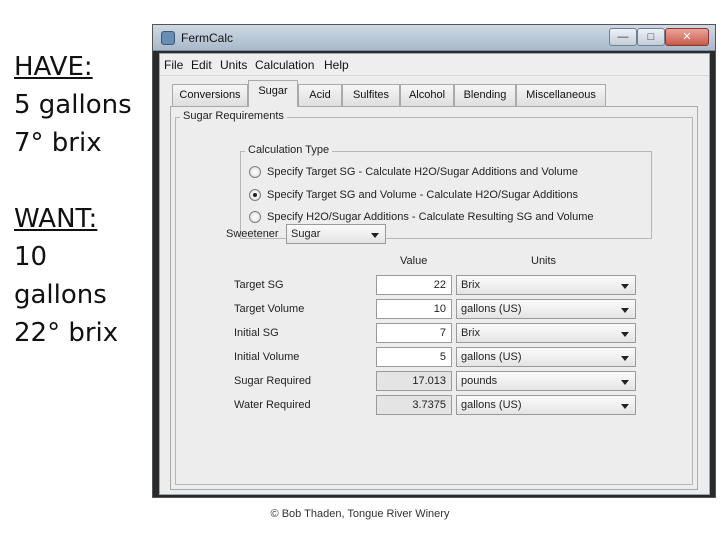 Image resolution: width=720 pixels, height=540 pixels. What do you see at coordinates (546, 333) in the screenshot?
I see `initial-sg-units-select: Brix` at bounding box center [546, 333].